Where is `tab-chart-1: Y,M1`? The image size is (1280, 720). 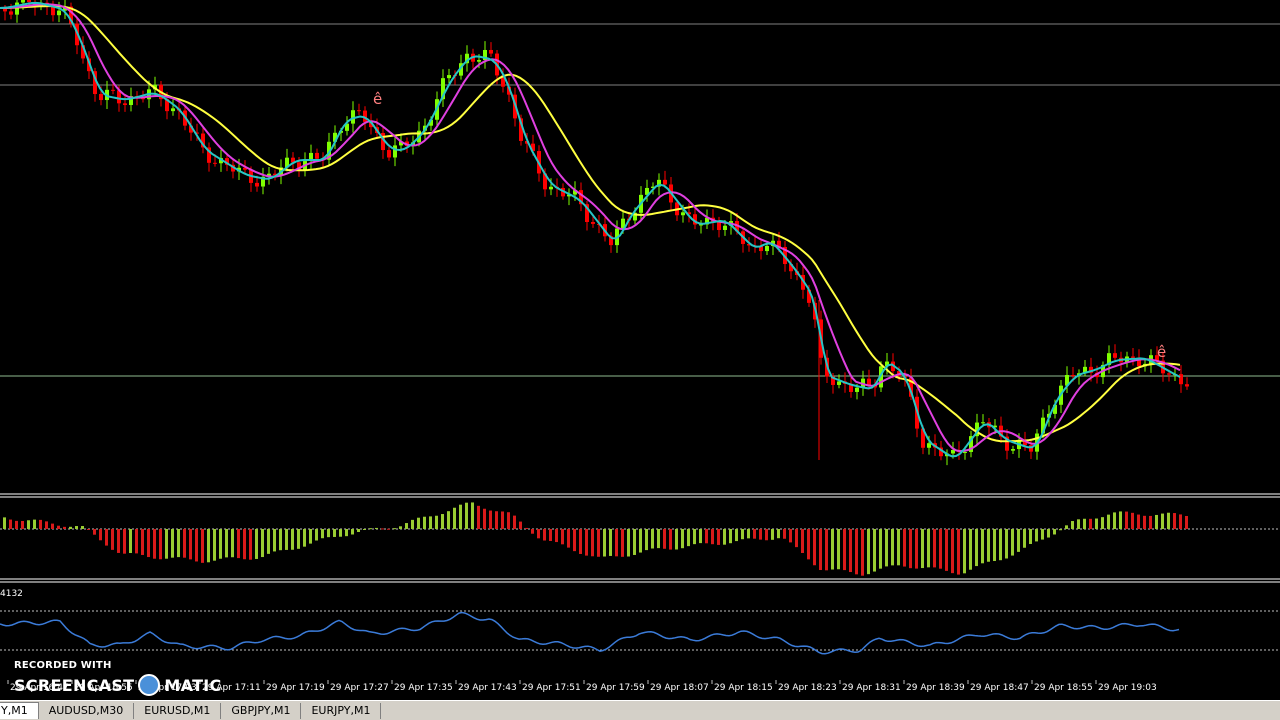
tab-chart-1: Y,M1 is located at coordinates (19, 710).